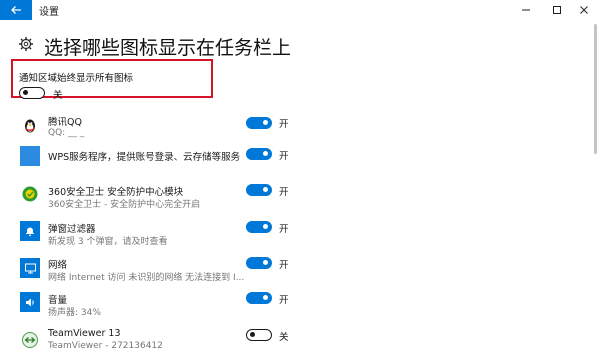  What do you see at coordinates (259, 263) in the screenshot?
I see `app-toggle-network` at bounding box center [259, 263].